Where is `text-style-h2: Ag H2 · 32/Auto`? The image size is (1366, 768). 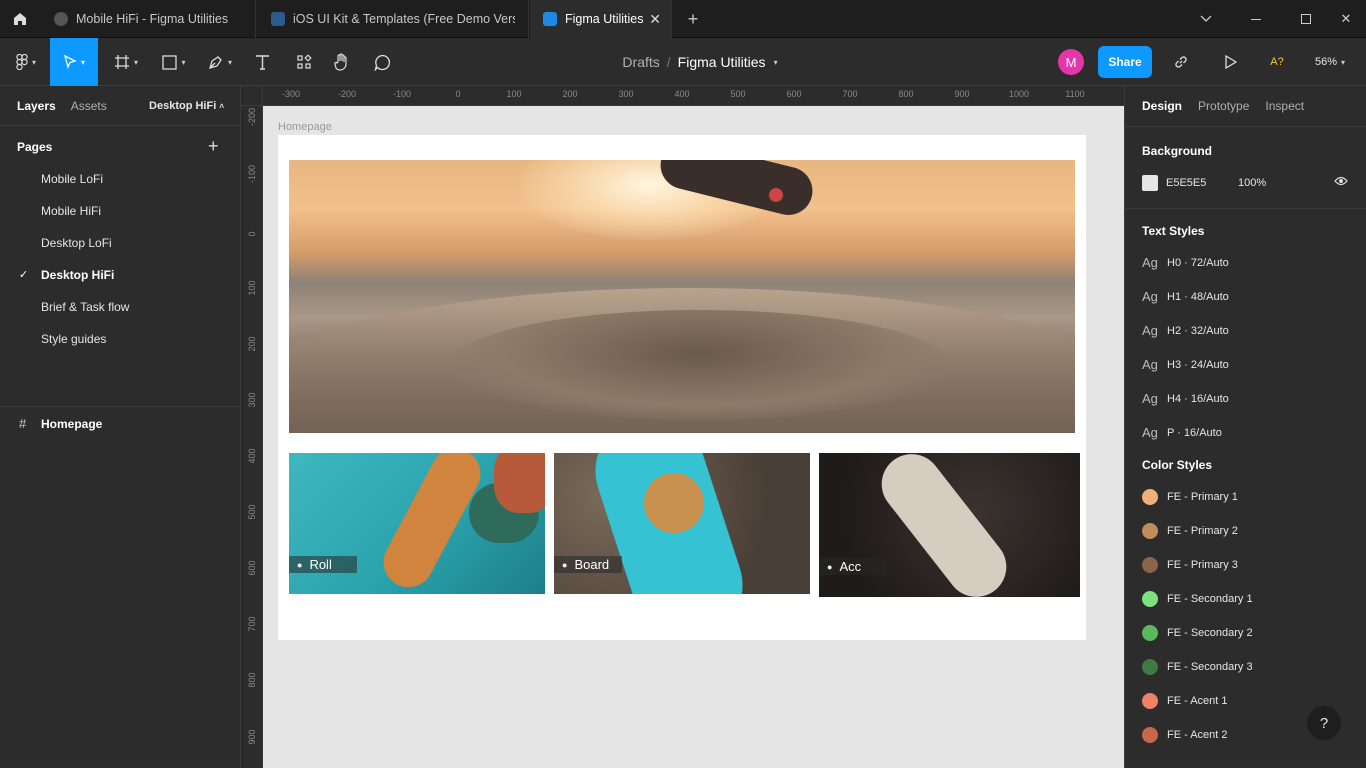 text-style-h2: Ag H2 · 32/Auto is located at coordinates (1185, 330).